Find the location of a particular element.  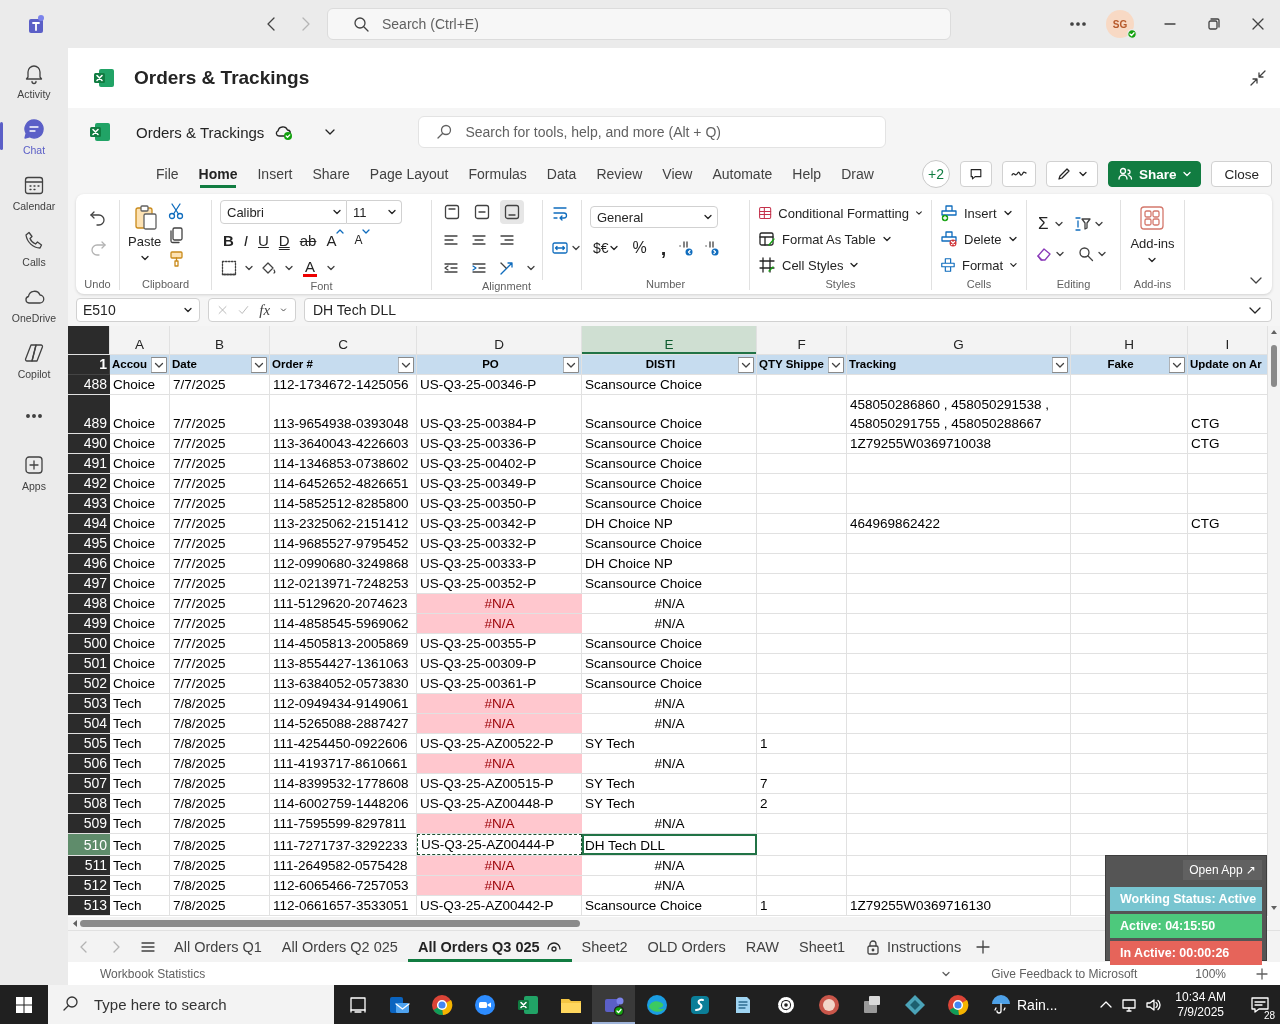

menu-tab: Page Layout is located at coordinates (409, 174).